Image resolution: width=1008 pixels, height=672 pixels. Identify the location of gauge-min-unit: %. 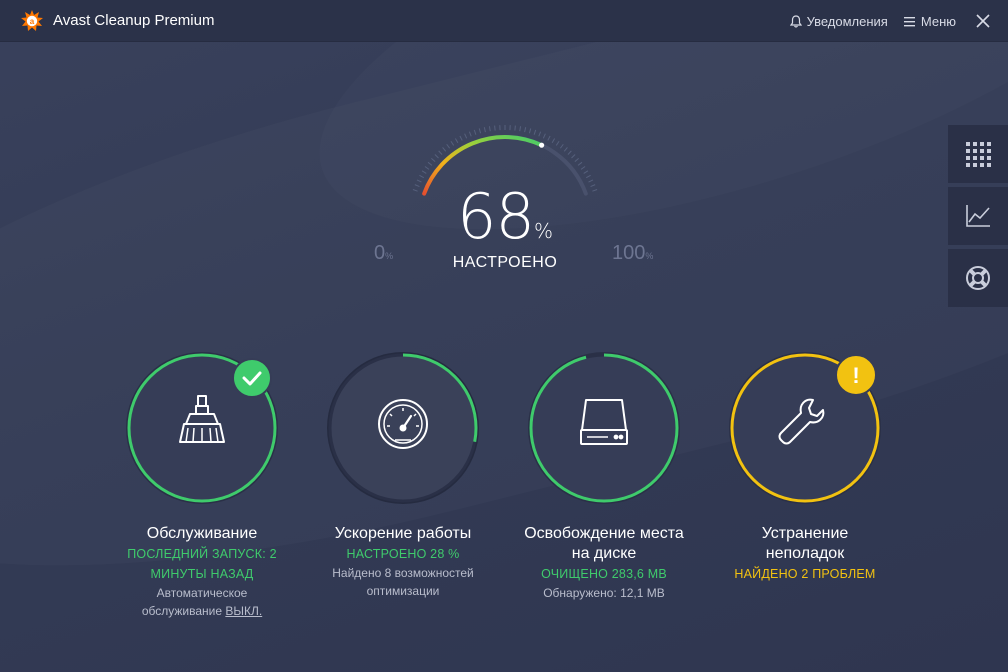
(389, 256).